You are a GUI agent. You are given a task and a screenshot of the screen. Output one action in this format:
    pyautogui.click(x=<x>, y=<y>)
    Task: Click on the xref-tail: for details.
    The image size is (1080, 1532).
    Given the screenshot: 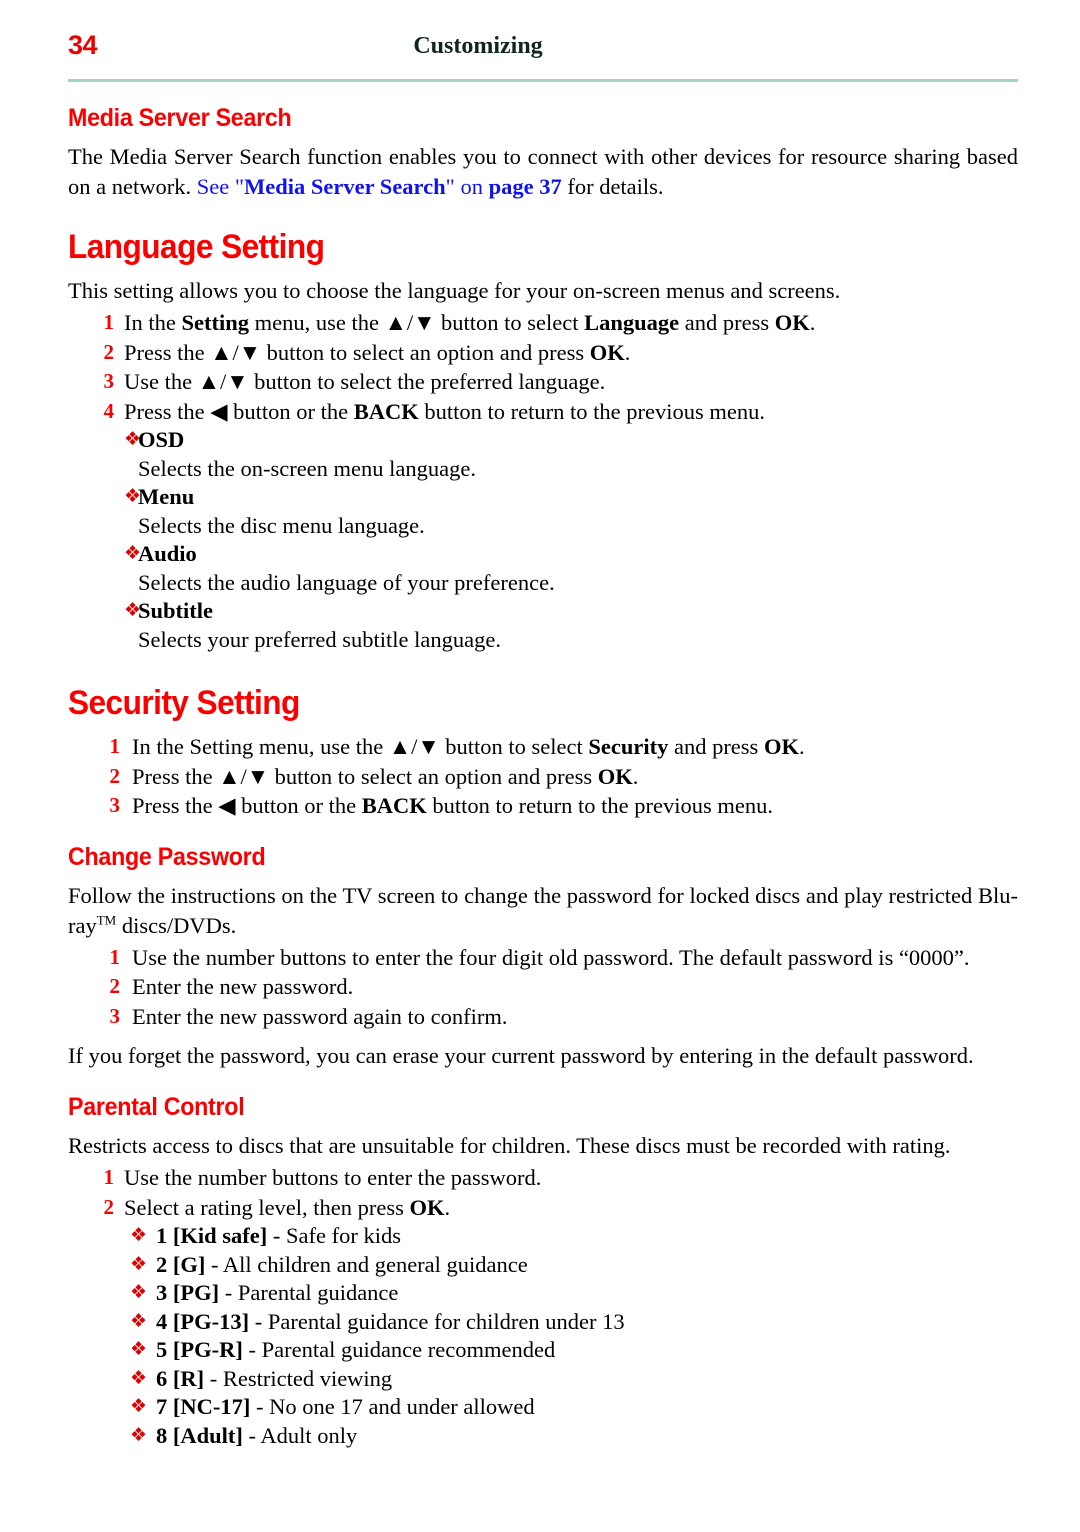 What is the action you would take?
    pyautogui.click(x=612, y=186)
    